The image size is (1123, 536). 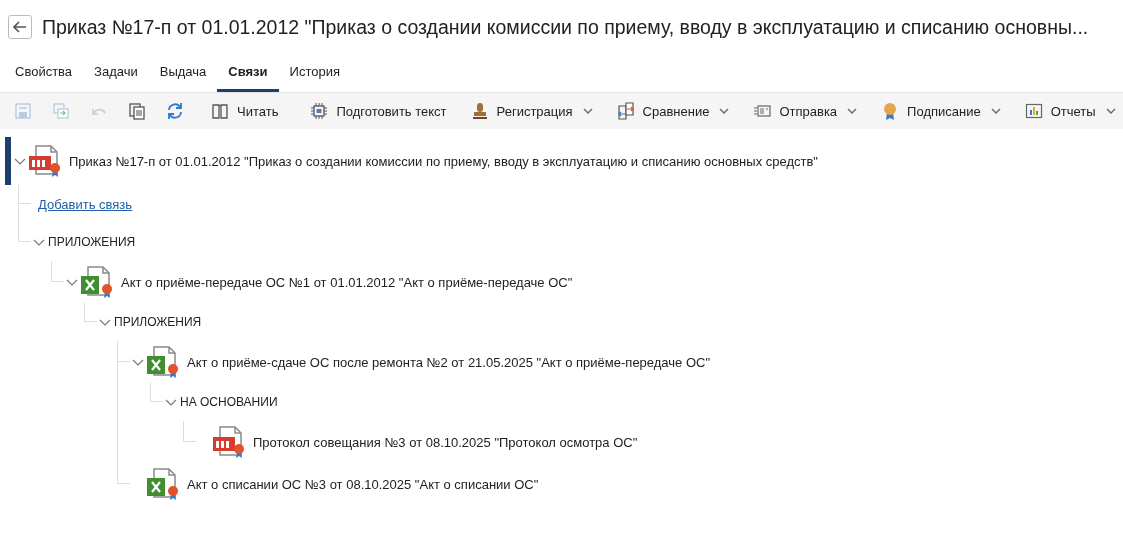 What do you see at coordinates (443, 161) in the screenshot?
I see `document-link: Приказ №17-п от 01.01.2012 "Приказ о создании комиссии по приему, вводу в эксплуатацию и списанию основных средств"` at bounding box center [443, 161].